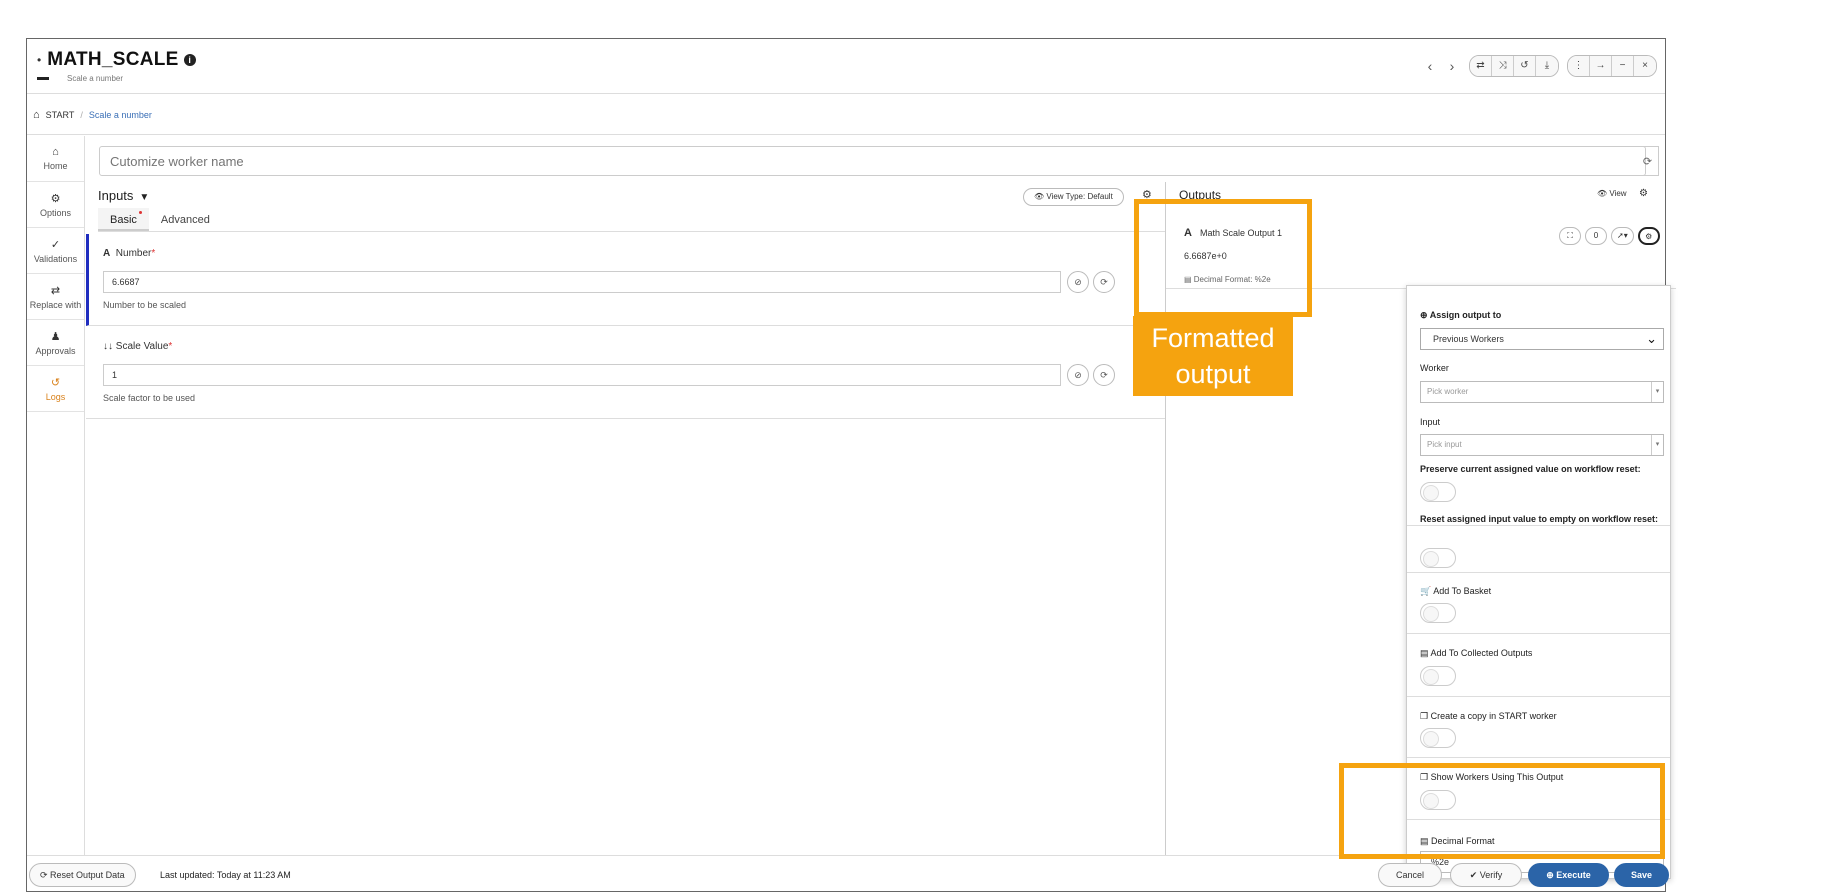 The image size is (1842, 896). I want to click on inputs-title: Inputs ▼, so click(123, 195).